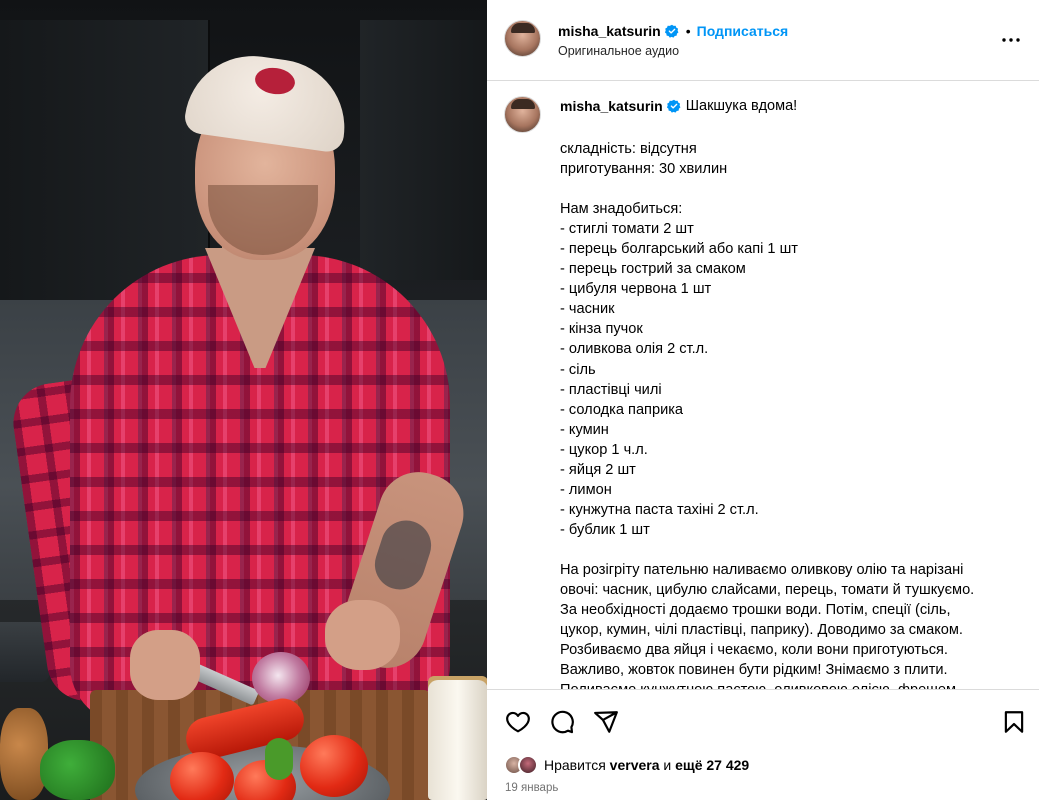 The image size is (1039, 800). I want to click on caption-line: Нам знадобиться:, so click(621, 209).